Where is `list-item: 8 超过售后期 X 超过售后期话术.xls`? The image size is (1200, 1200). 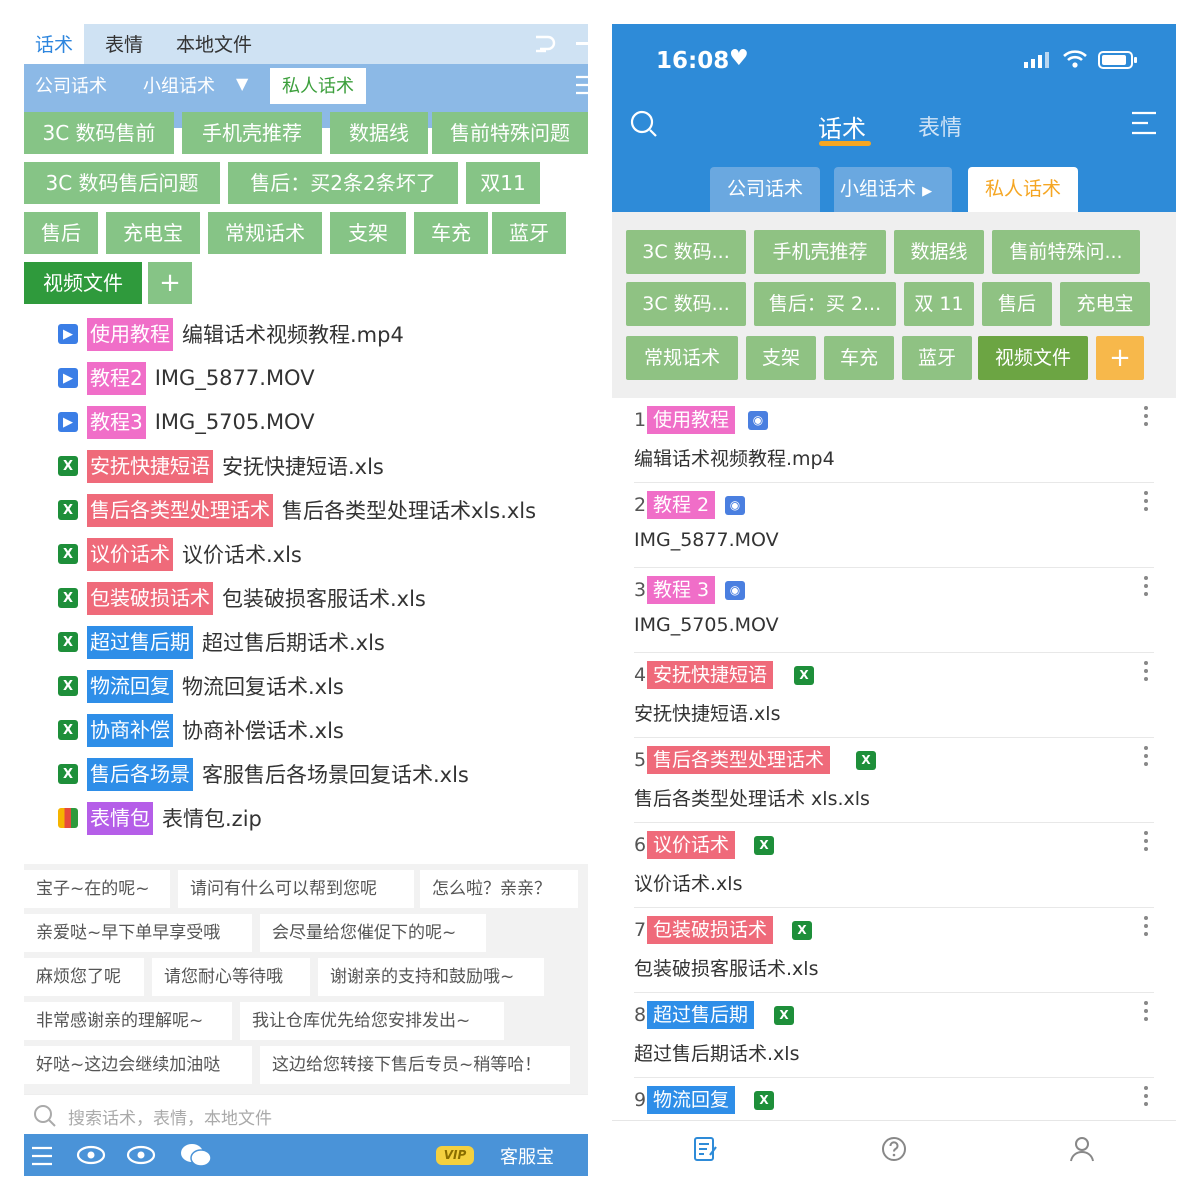 list-item: 8 超过售后期 X 超过售后期话术.xls is located at coordinates (894, 1035).